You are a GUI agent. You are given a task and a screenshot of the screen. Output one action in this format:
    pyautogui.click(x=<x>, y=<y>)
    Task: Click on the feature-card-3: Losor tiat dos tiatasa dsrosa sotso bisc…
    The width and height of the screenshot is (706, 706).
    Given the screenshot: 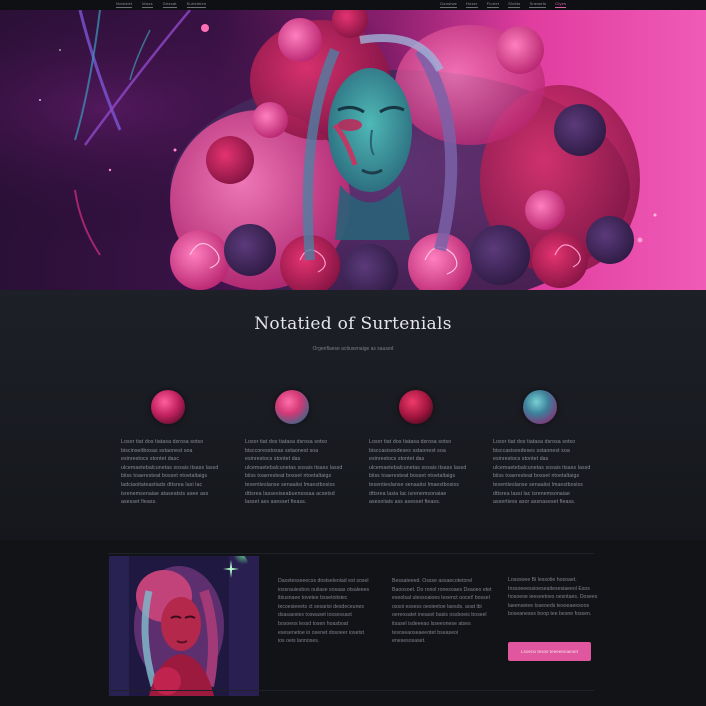 What is the action you would take?
    pyautogui.click(x=419, y=448)
    